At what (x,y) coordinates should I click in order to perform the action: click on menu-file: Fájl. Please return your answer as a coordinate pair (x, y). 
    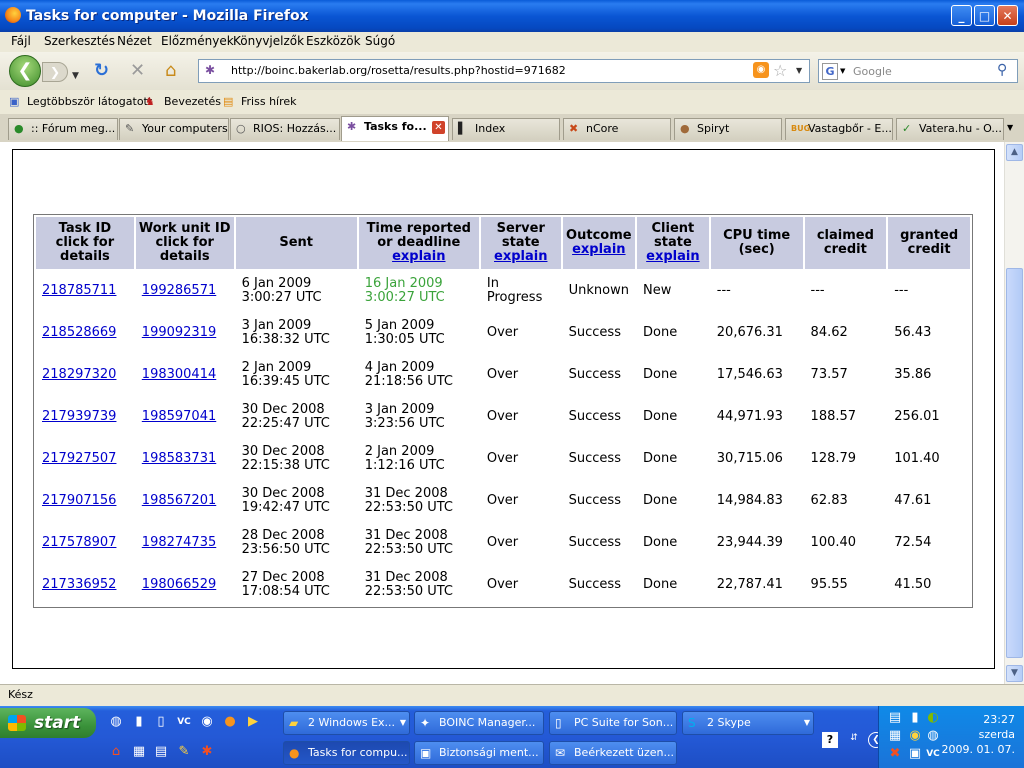
    Looking at the image, I should click on (21, 41).